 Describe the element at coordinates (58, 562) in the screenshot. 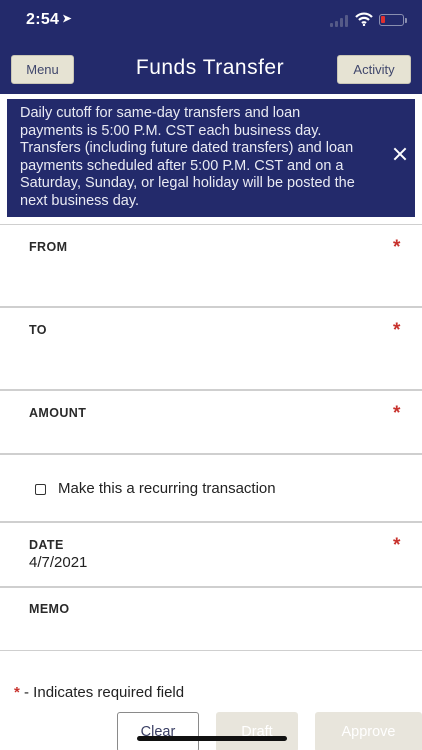

I see `date-value: 4/7/2021` at that location.